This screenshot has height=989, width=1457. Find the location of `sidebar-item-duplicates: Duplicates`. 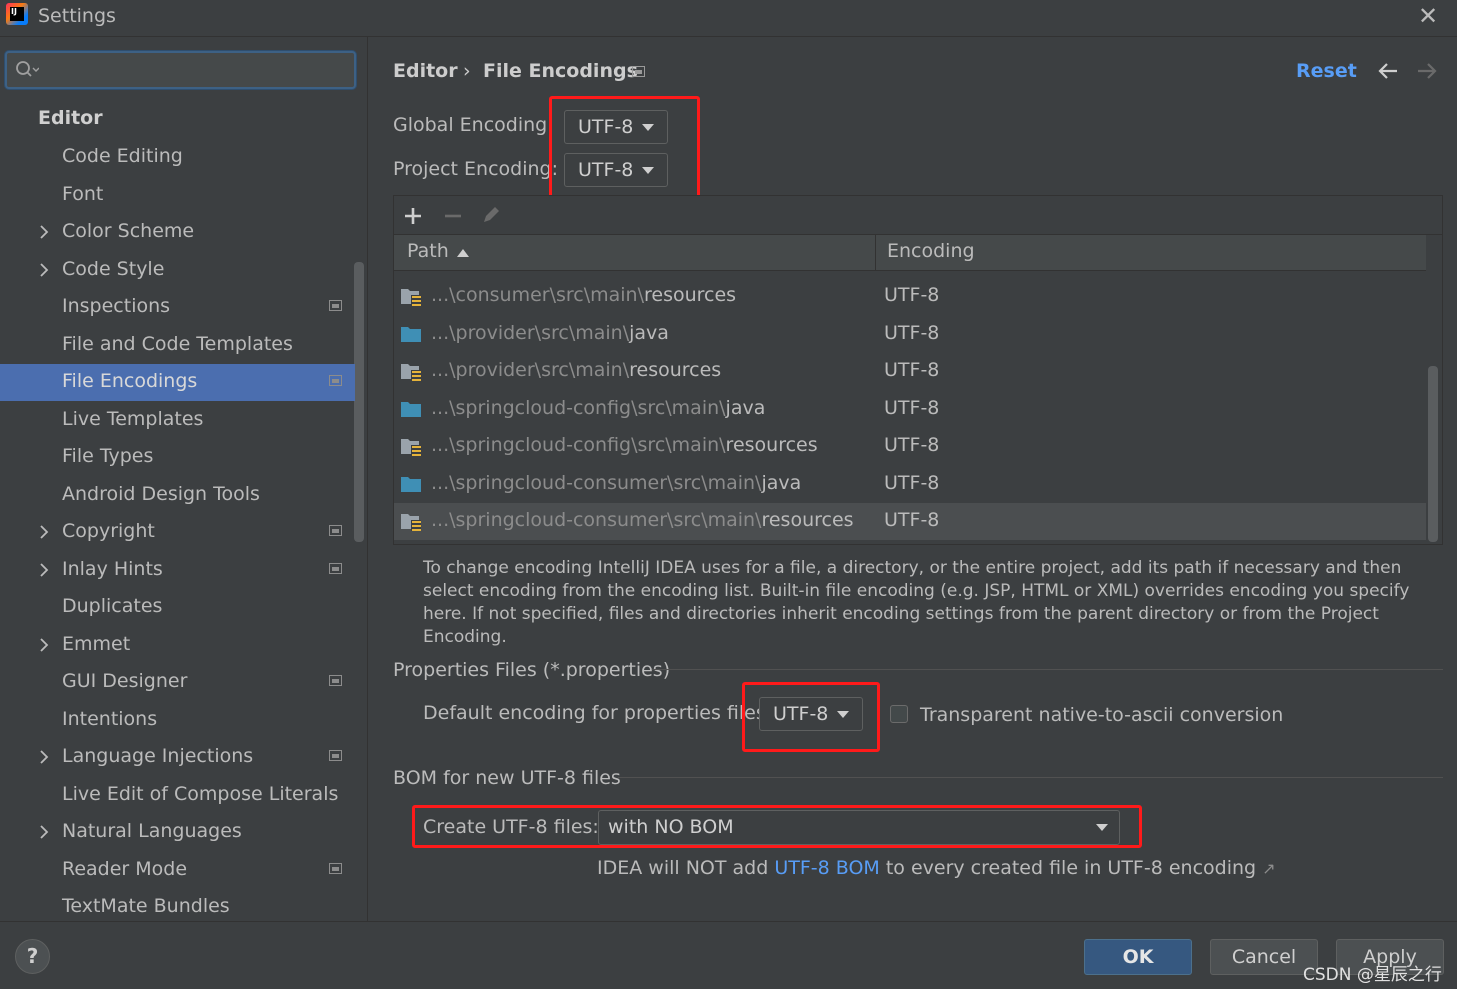

sidebar-item-duplicates: Duplicates is located at coordinates (177, 607).